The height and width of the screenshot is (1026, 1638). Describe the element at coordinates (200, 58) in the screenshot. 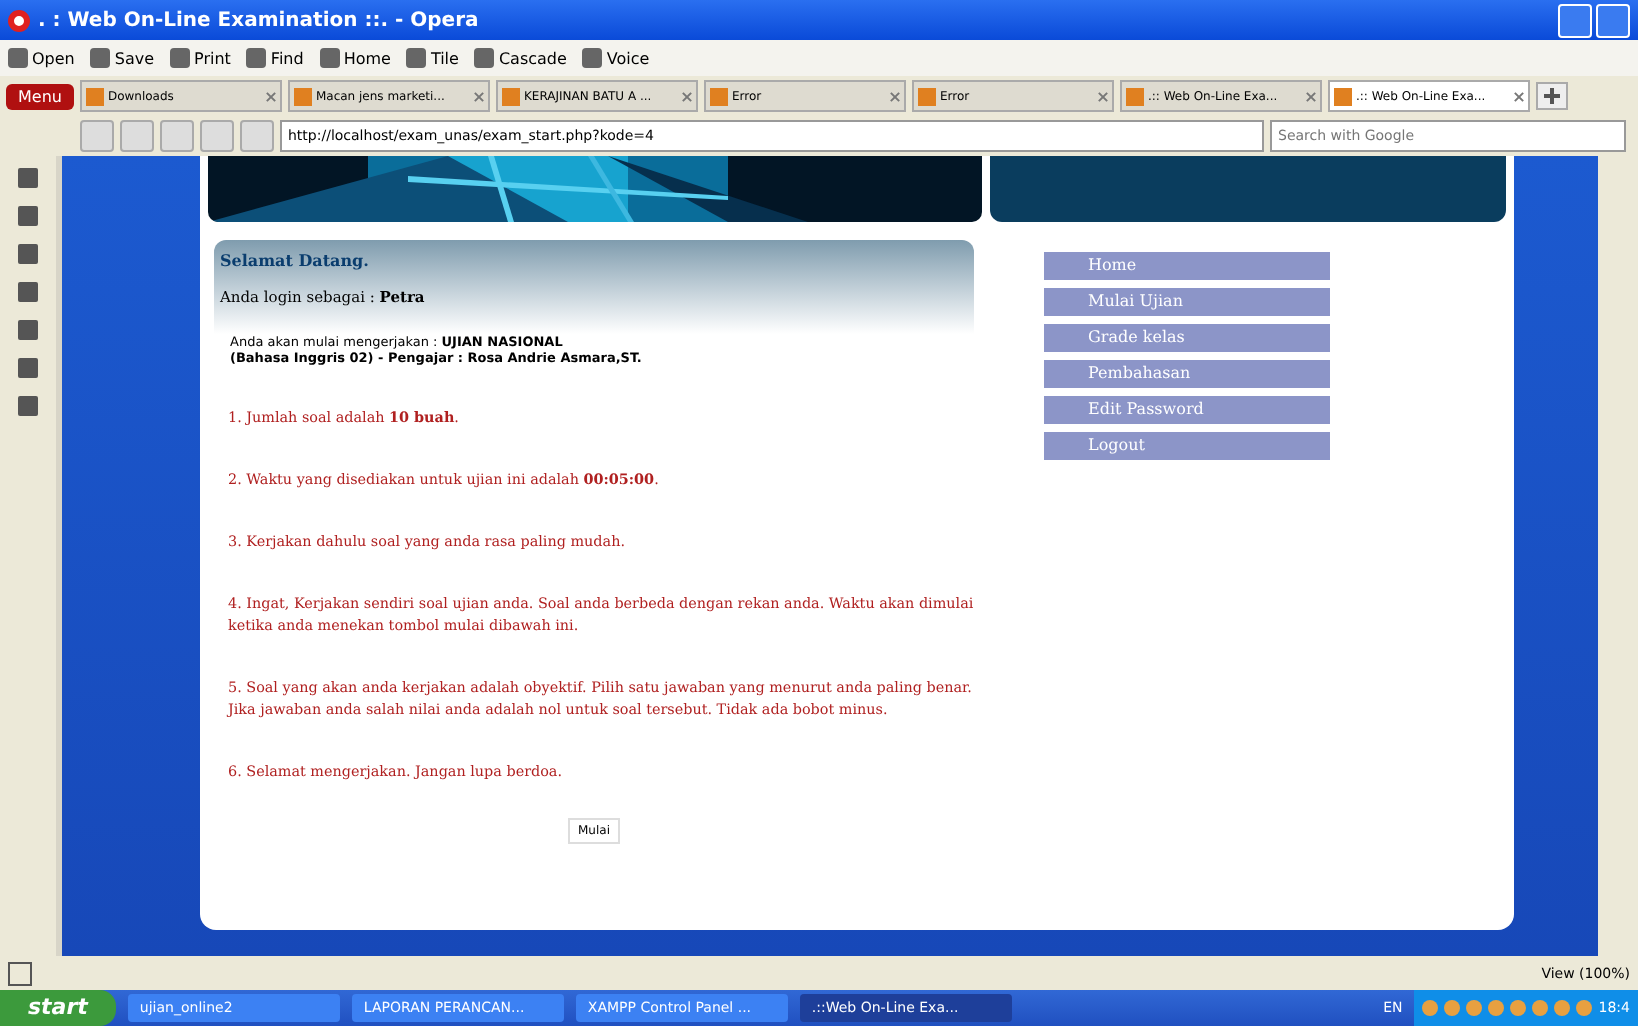

I see `toolbar-button: Print` at that location.